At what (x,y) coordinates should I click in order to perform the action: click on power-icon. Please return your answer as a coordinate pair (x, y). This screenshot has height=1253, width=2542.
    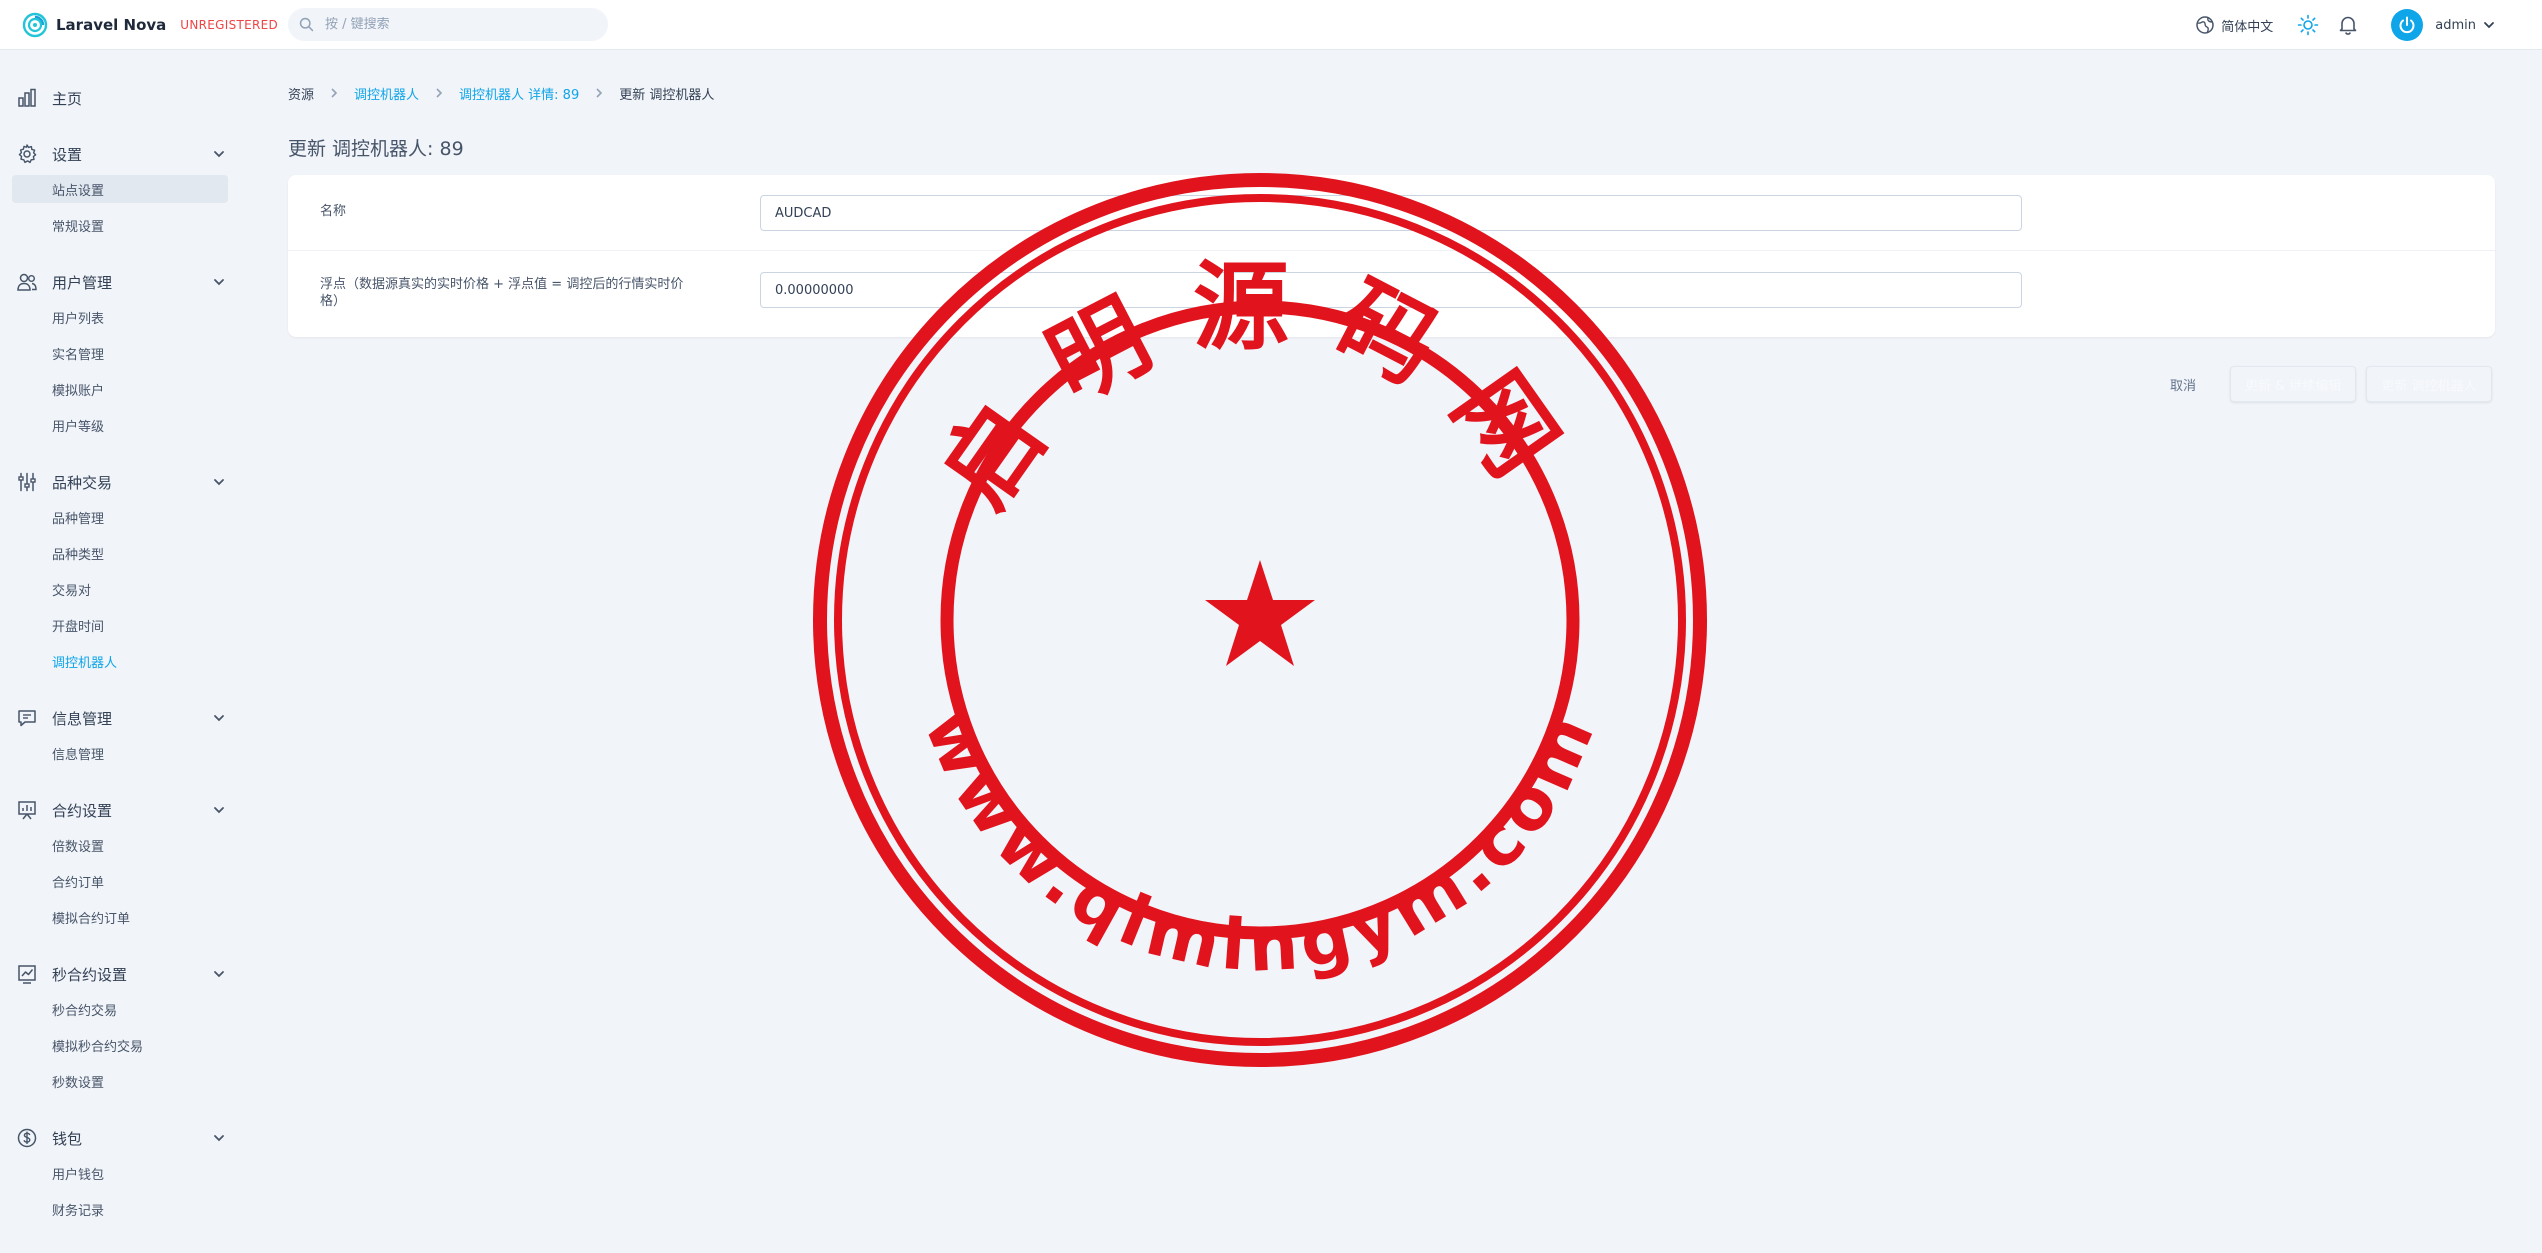
    Looking at the image, I should click on (2407, 25).